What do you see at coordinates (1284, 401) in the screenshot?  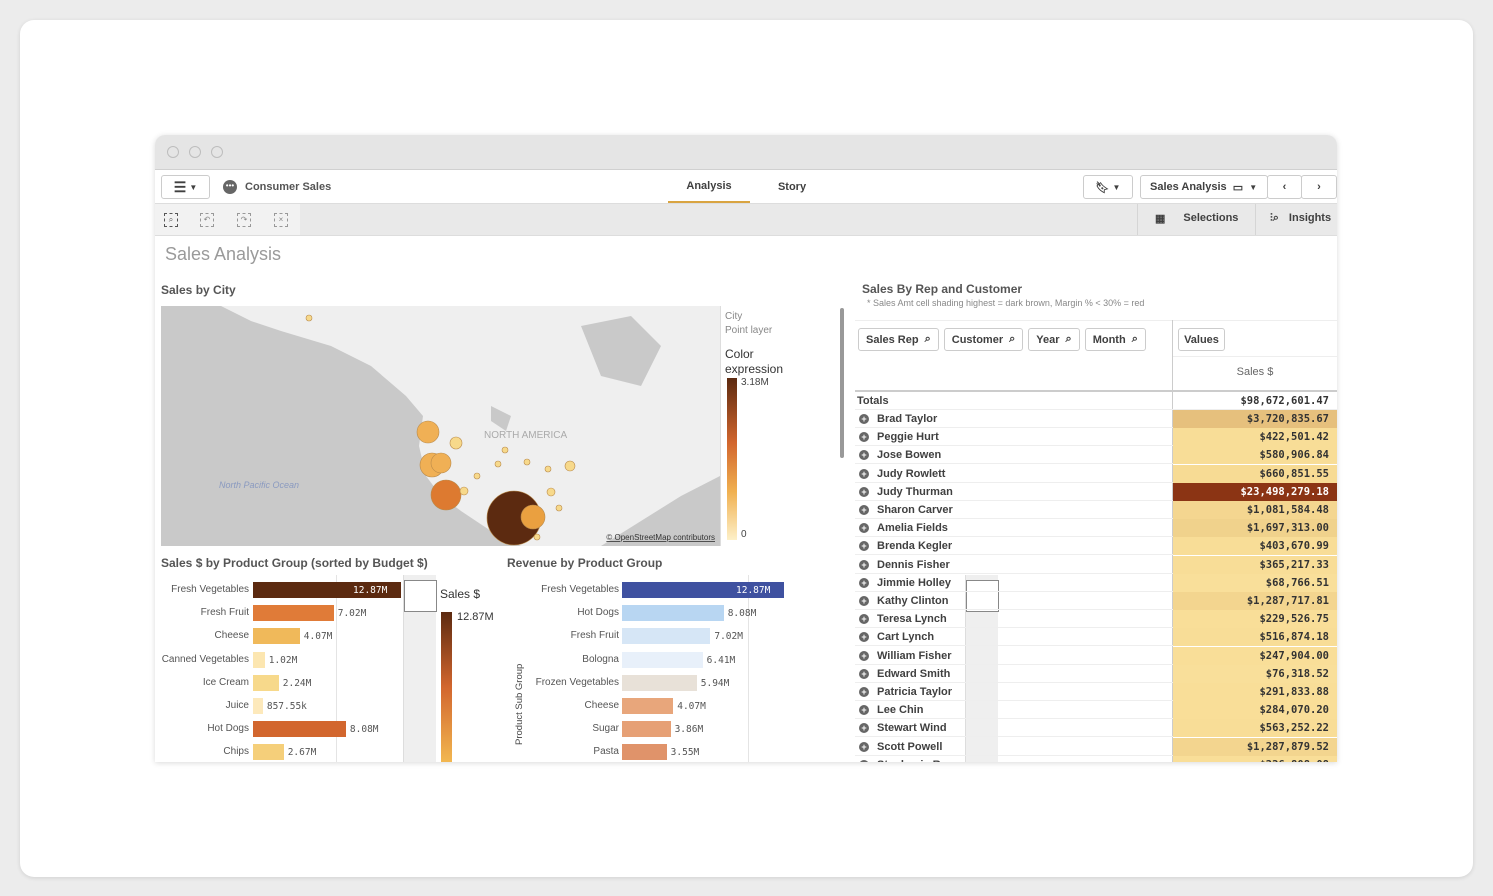 I see `totals-value: $98,672,601.47` at bounding box center [1284, 401].